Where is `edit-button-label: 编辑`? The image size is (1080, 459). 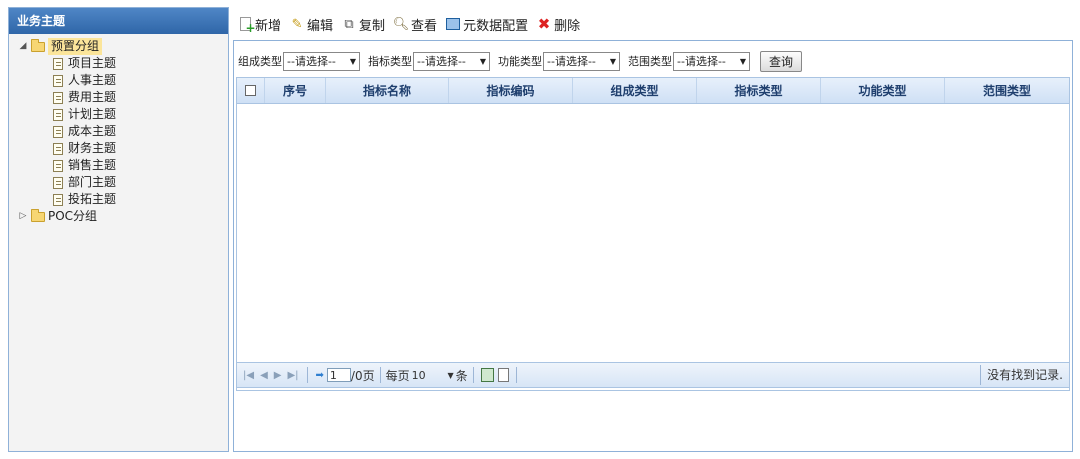 edit-button-label: 编辑 is located at coordinates (320, 26).